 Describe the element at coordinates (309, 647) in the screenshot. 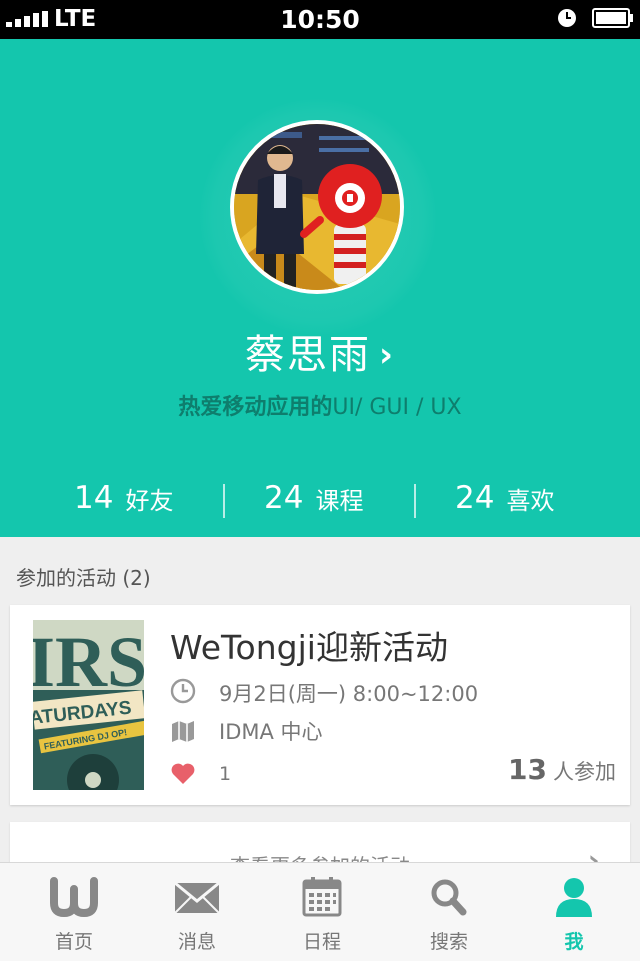

I see `event-title: WeTongji迎新活动` at that location.